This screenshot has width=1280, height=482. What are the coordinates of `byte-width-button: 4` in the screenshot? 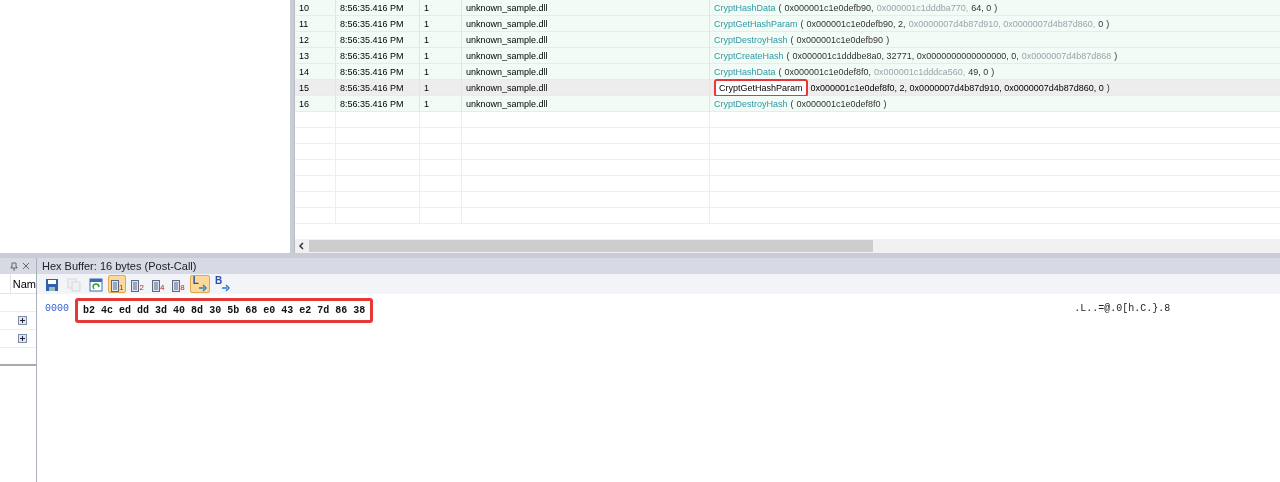 It's located at (158, 284).